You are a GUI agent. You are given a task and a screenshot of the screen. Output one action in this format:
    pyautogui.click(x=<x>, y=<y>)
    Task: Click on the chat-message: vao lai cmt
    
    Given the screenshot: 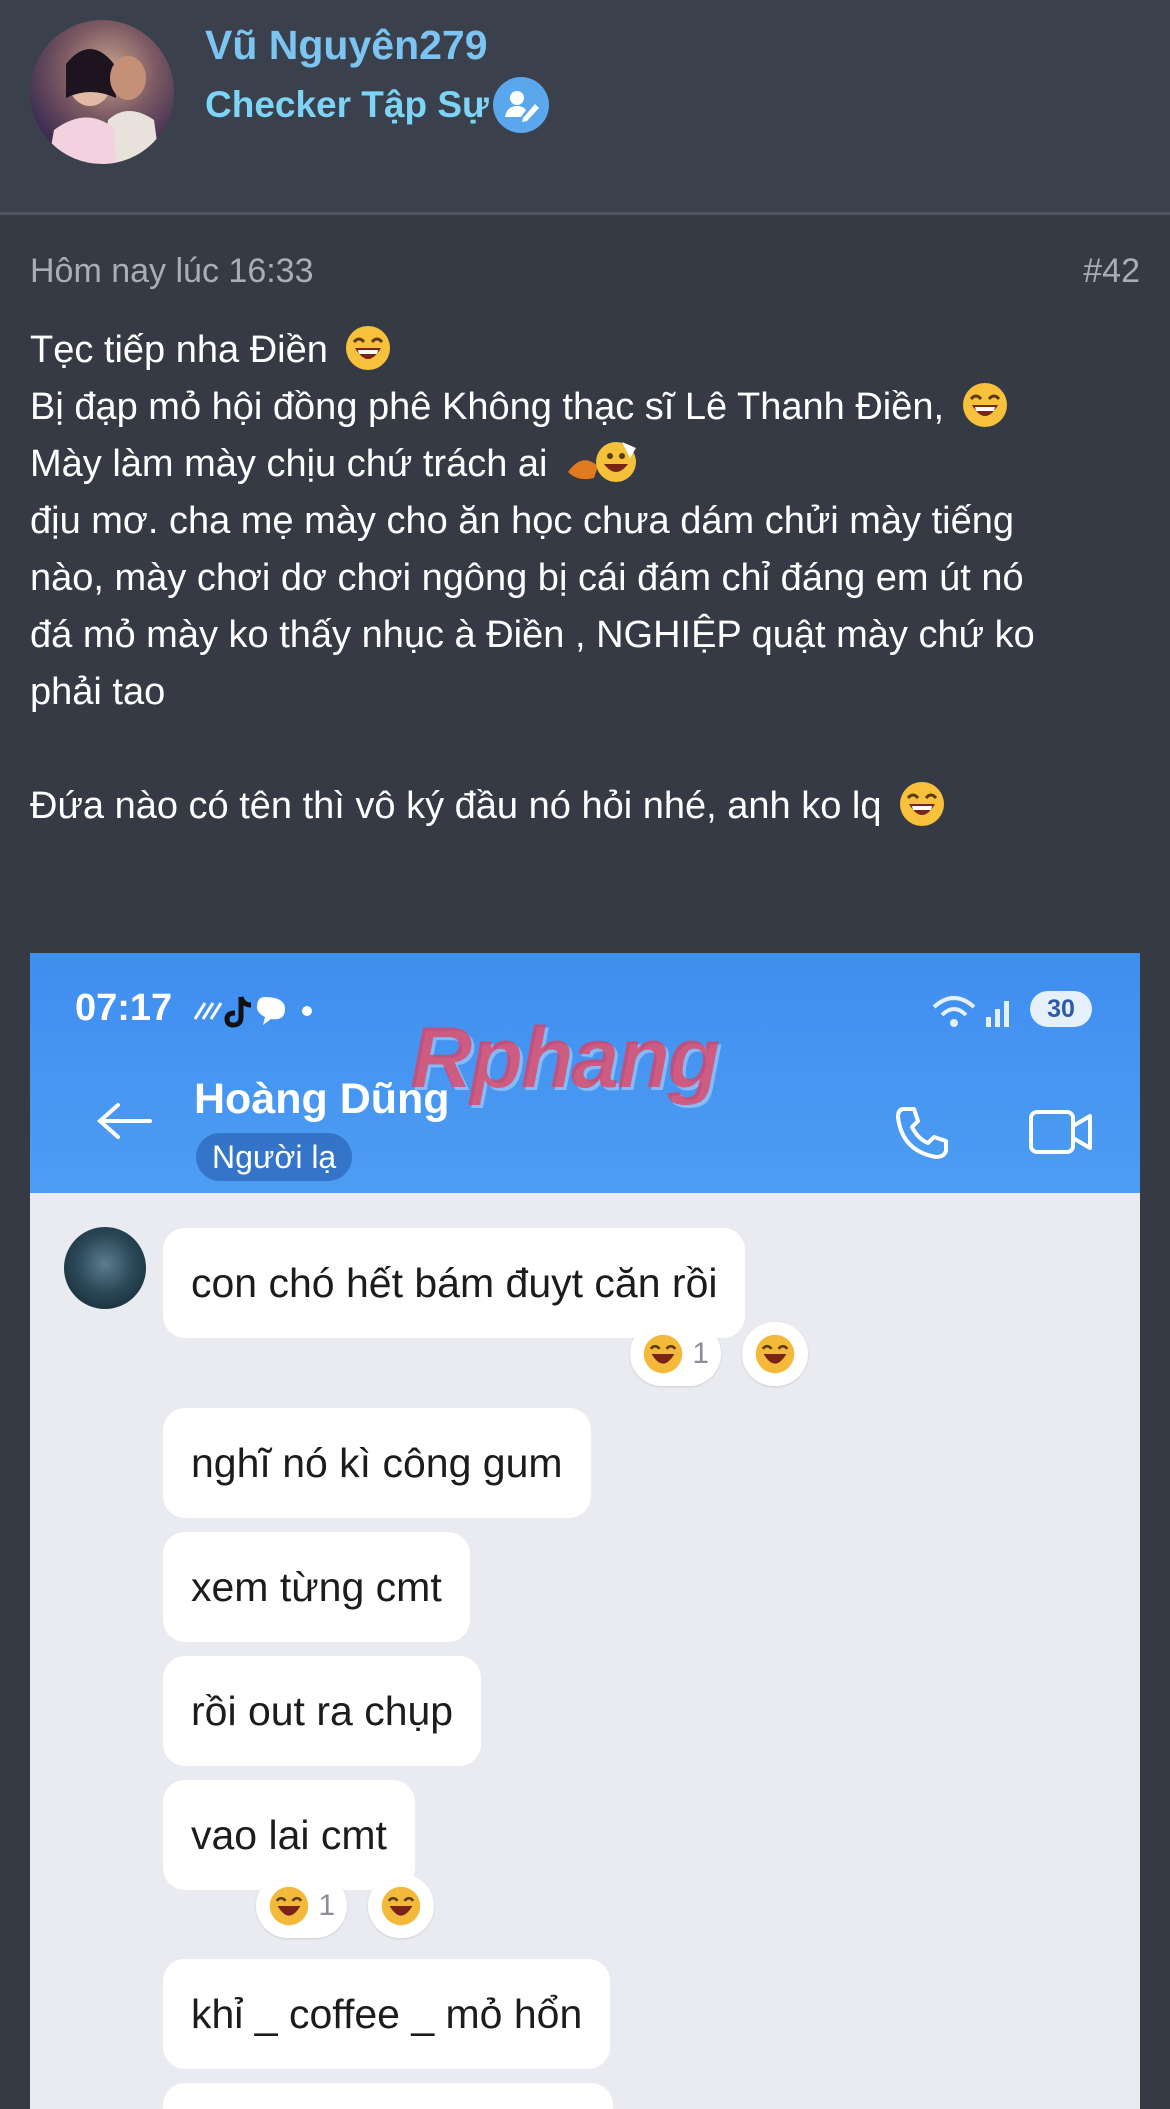 What is the action you would take?
    pyautogui.click(x=289, y=1835)
    